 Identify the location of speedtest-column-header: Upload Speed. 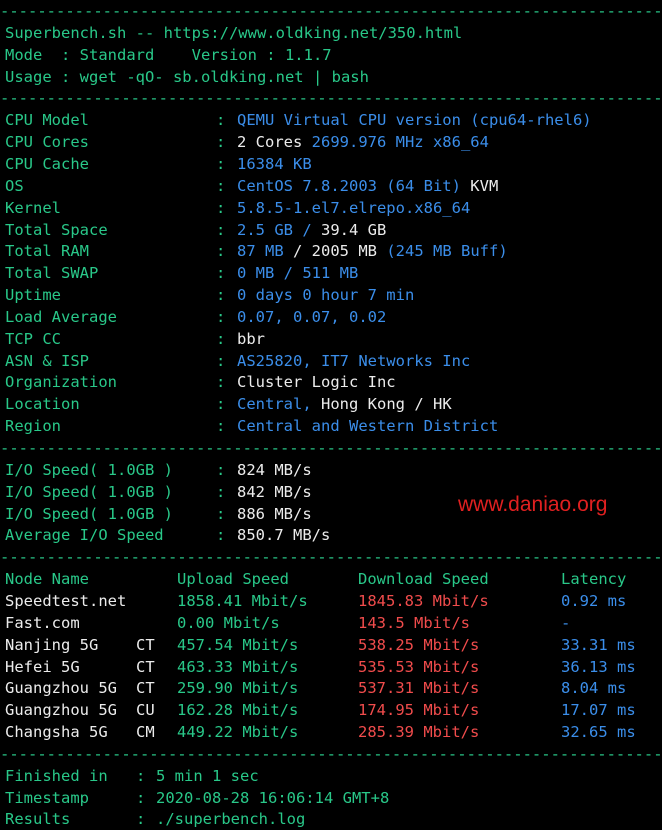
(233, 579).